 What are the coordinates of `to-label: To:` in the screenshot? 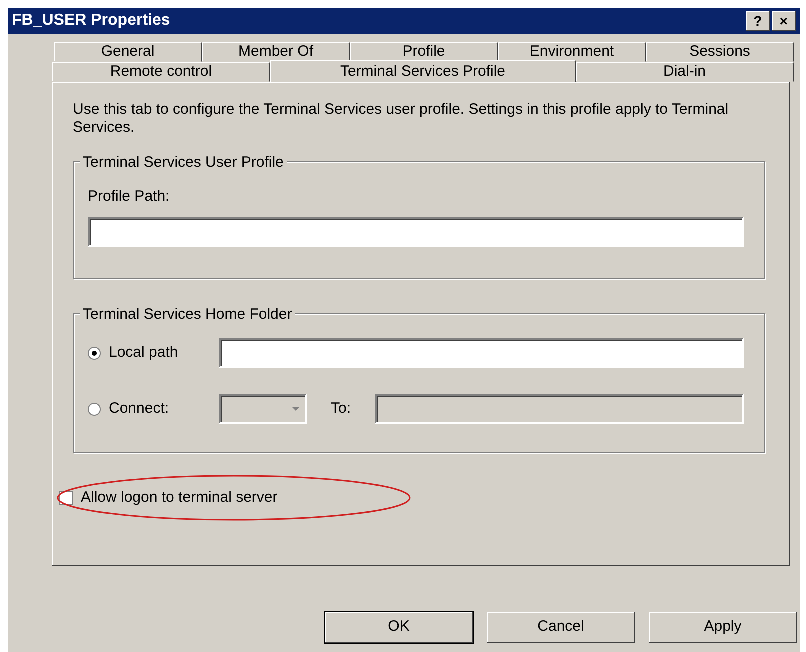 It's located at (341, 408).